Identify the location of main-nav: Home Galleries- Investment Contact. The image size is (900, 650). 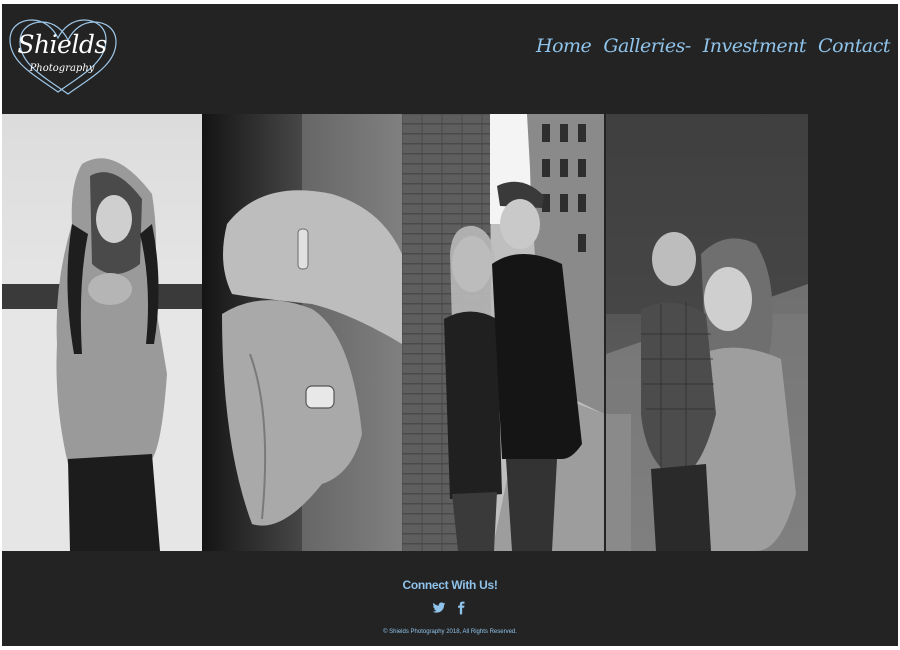
(713, 46).